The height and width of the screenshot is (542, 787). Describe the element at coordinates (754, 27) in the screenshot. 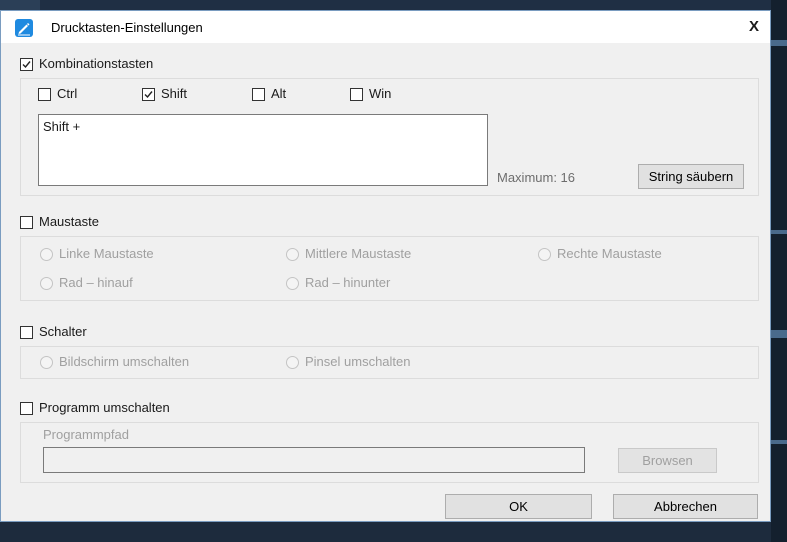

I see `close-button: X` at that location.